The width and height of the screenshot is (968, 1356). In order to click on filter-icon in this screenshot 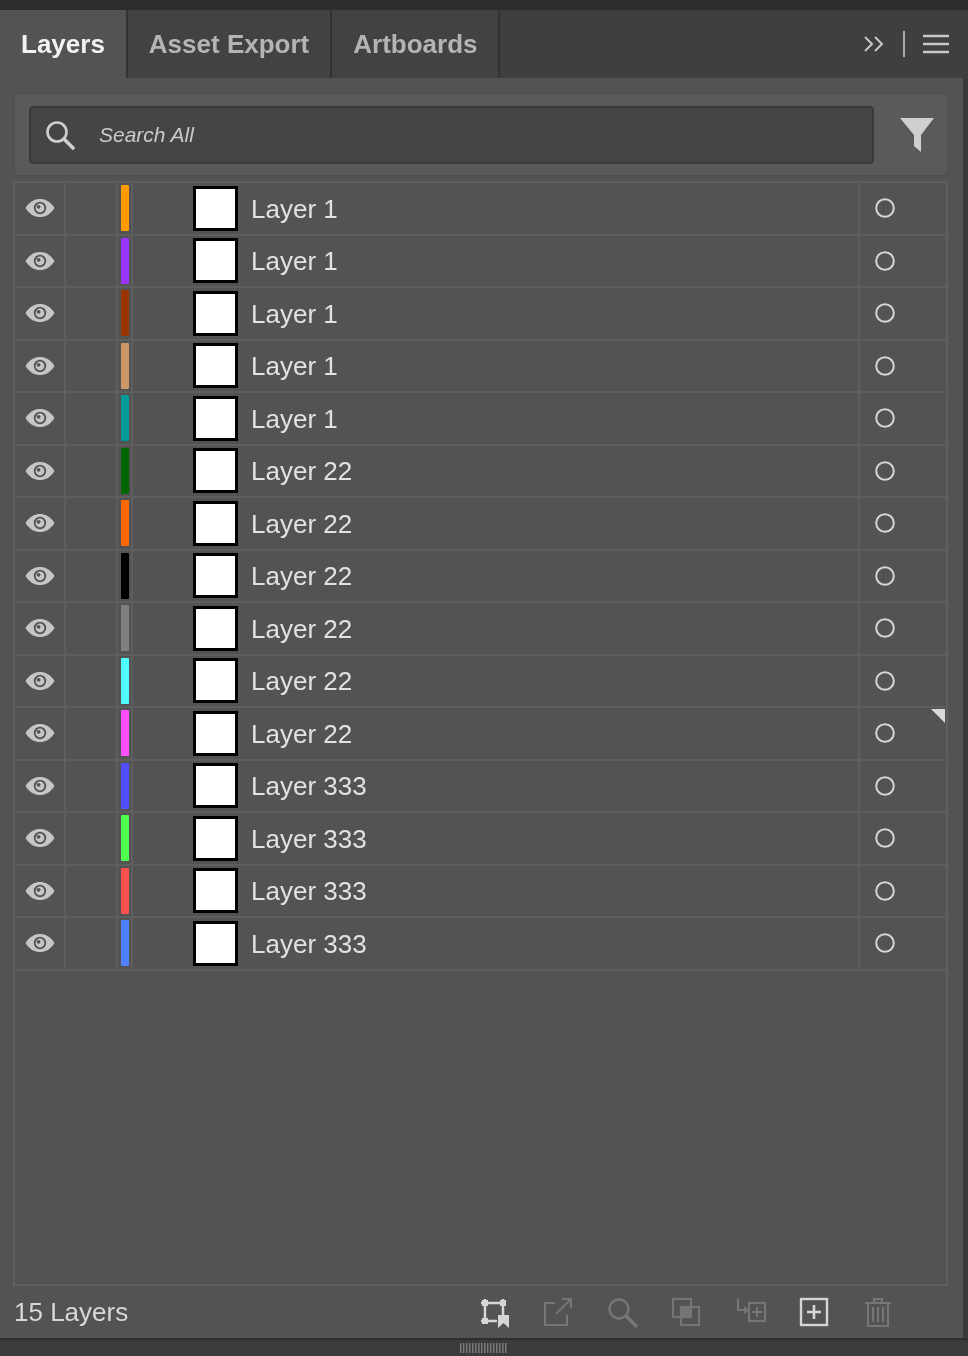, I will do `click(917, 134)`.